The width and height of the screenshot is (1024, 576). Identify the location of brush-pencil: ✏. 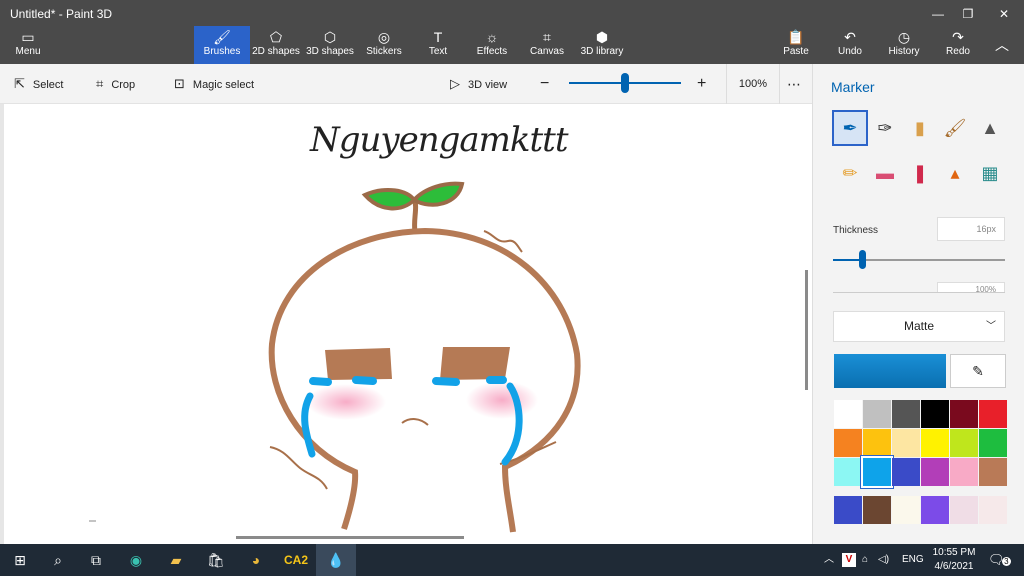
(850, 173).